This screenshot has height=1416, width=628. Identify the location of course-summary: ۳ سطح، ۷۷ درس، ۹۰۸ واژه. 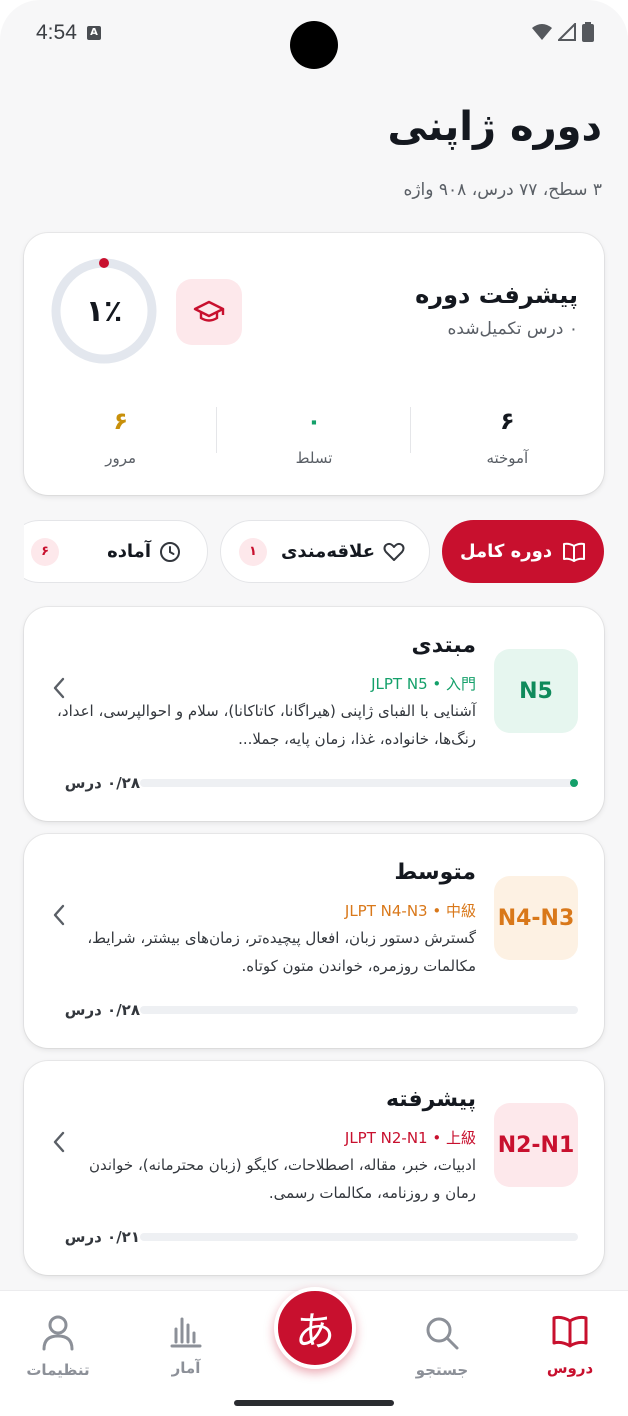
(502, 190).